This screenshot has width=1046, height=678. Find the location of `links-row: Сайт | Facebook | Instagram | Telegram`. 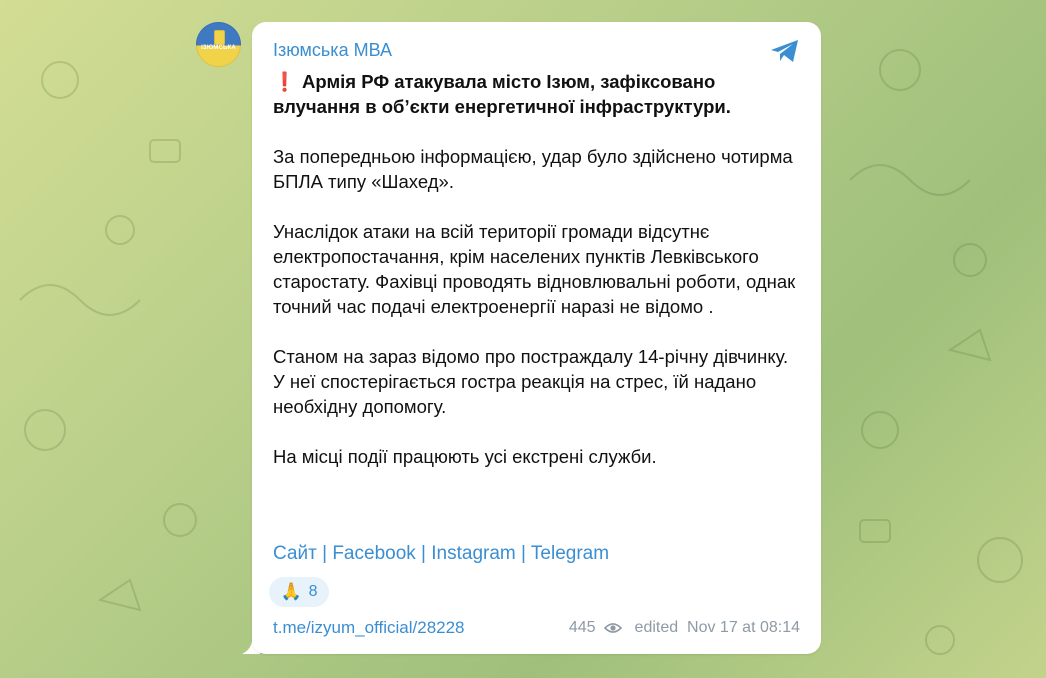

links-row: Сайт | Facebook | Instagram | Telegram is located at coordinates (441, 554).